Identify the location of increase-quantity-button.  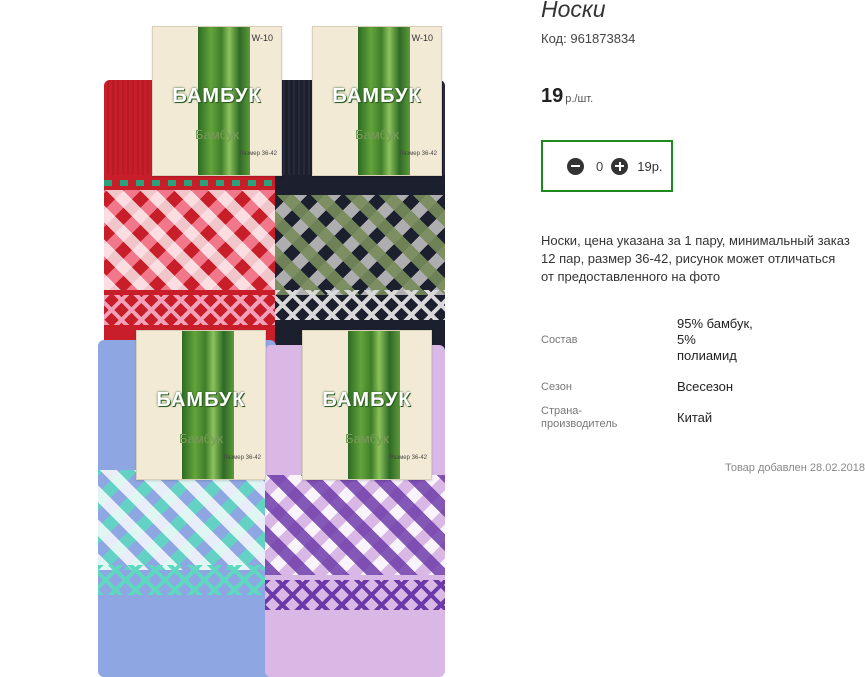
(620, 166).